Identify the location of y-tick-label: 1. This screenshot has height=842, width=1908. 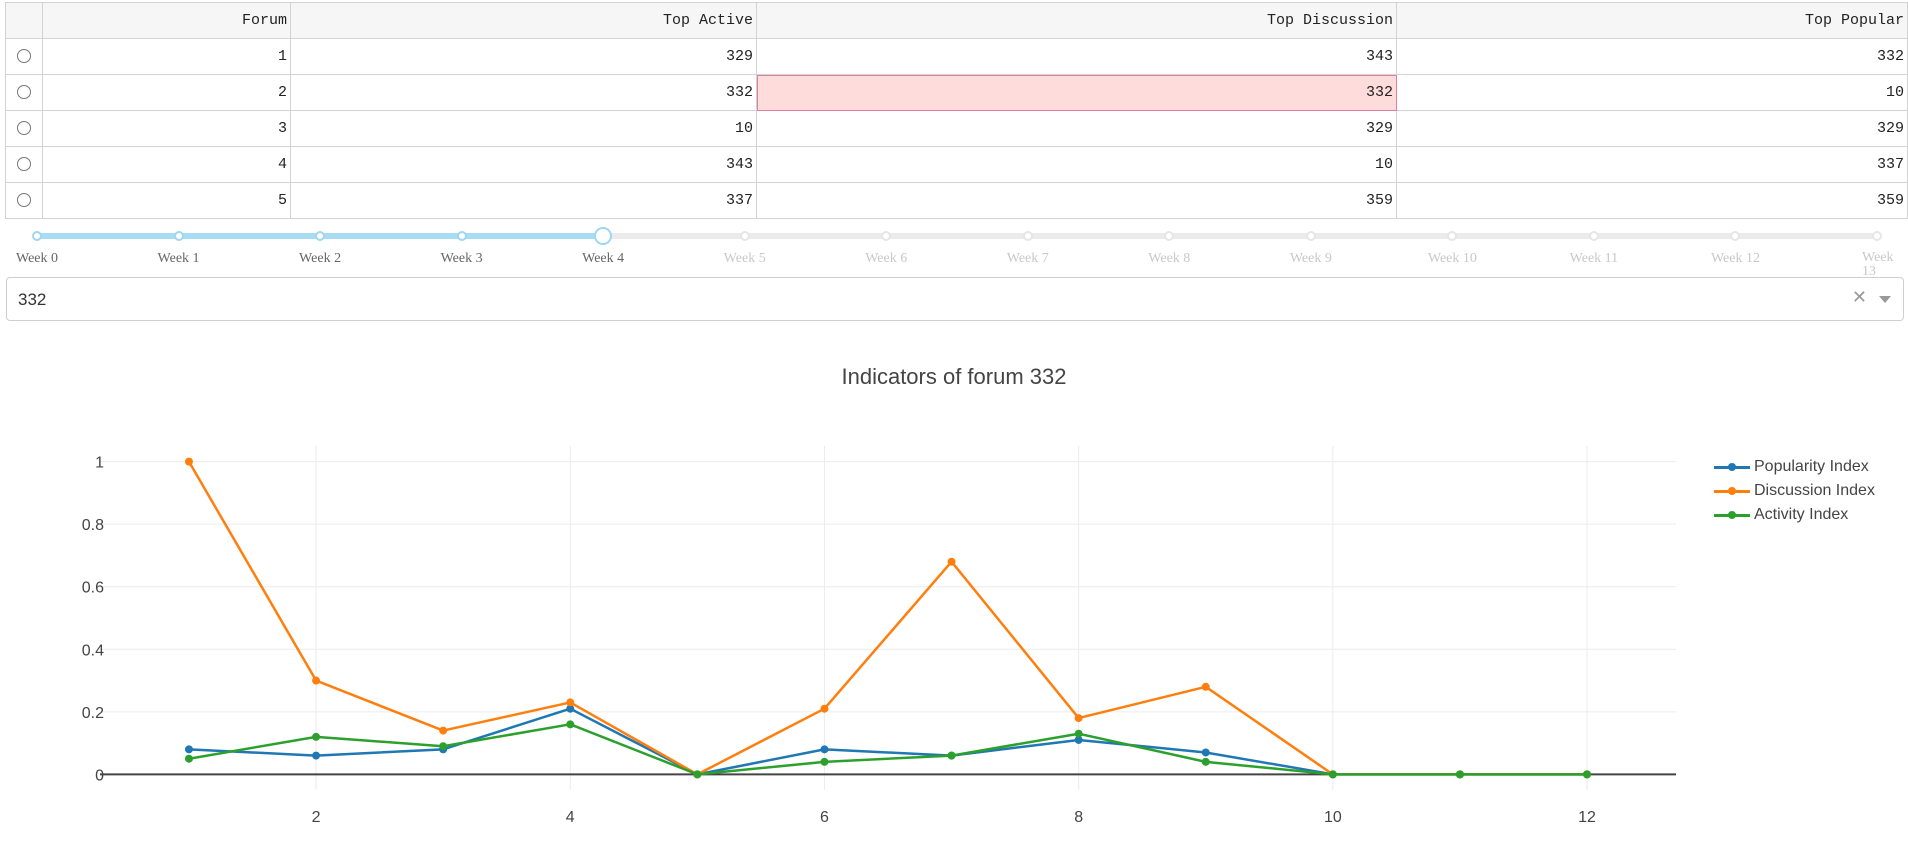
(99, 463).